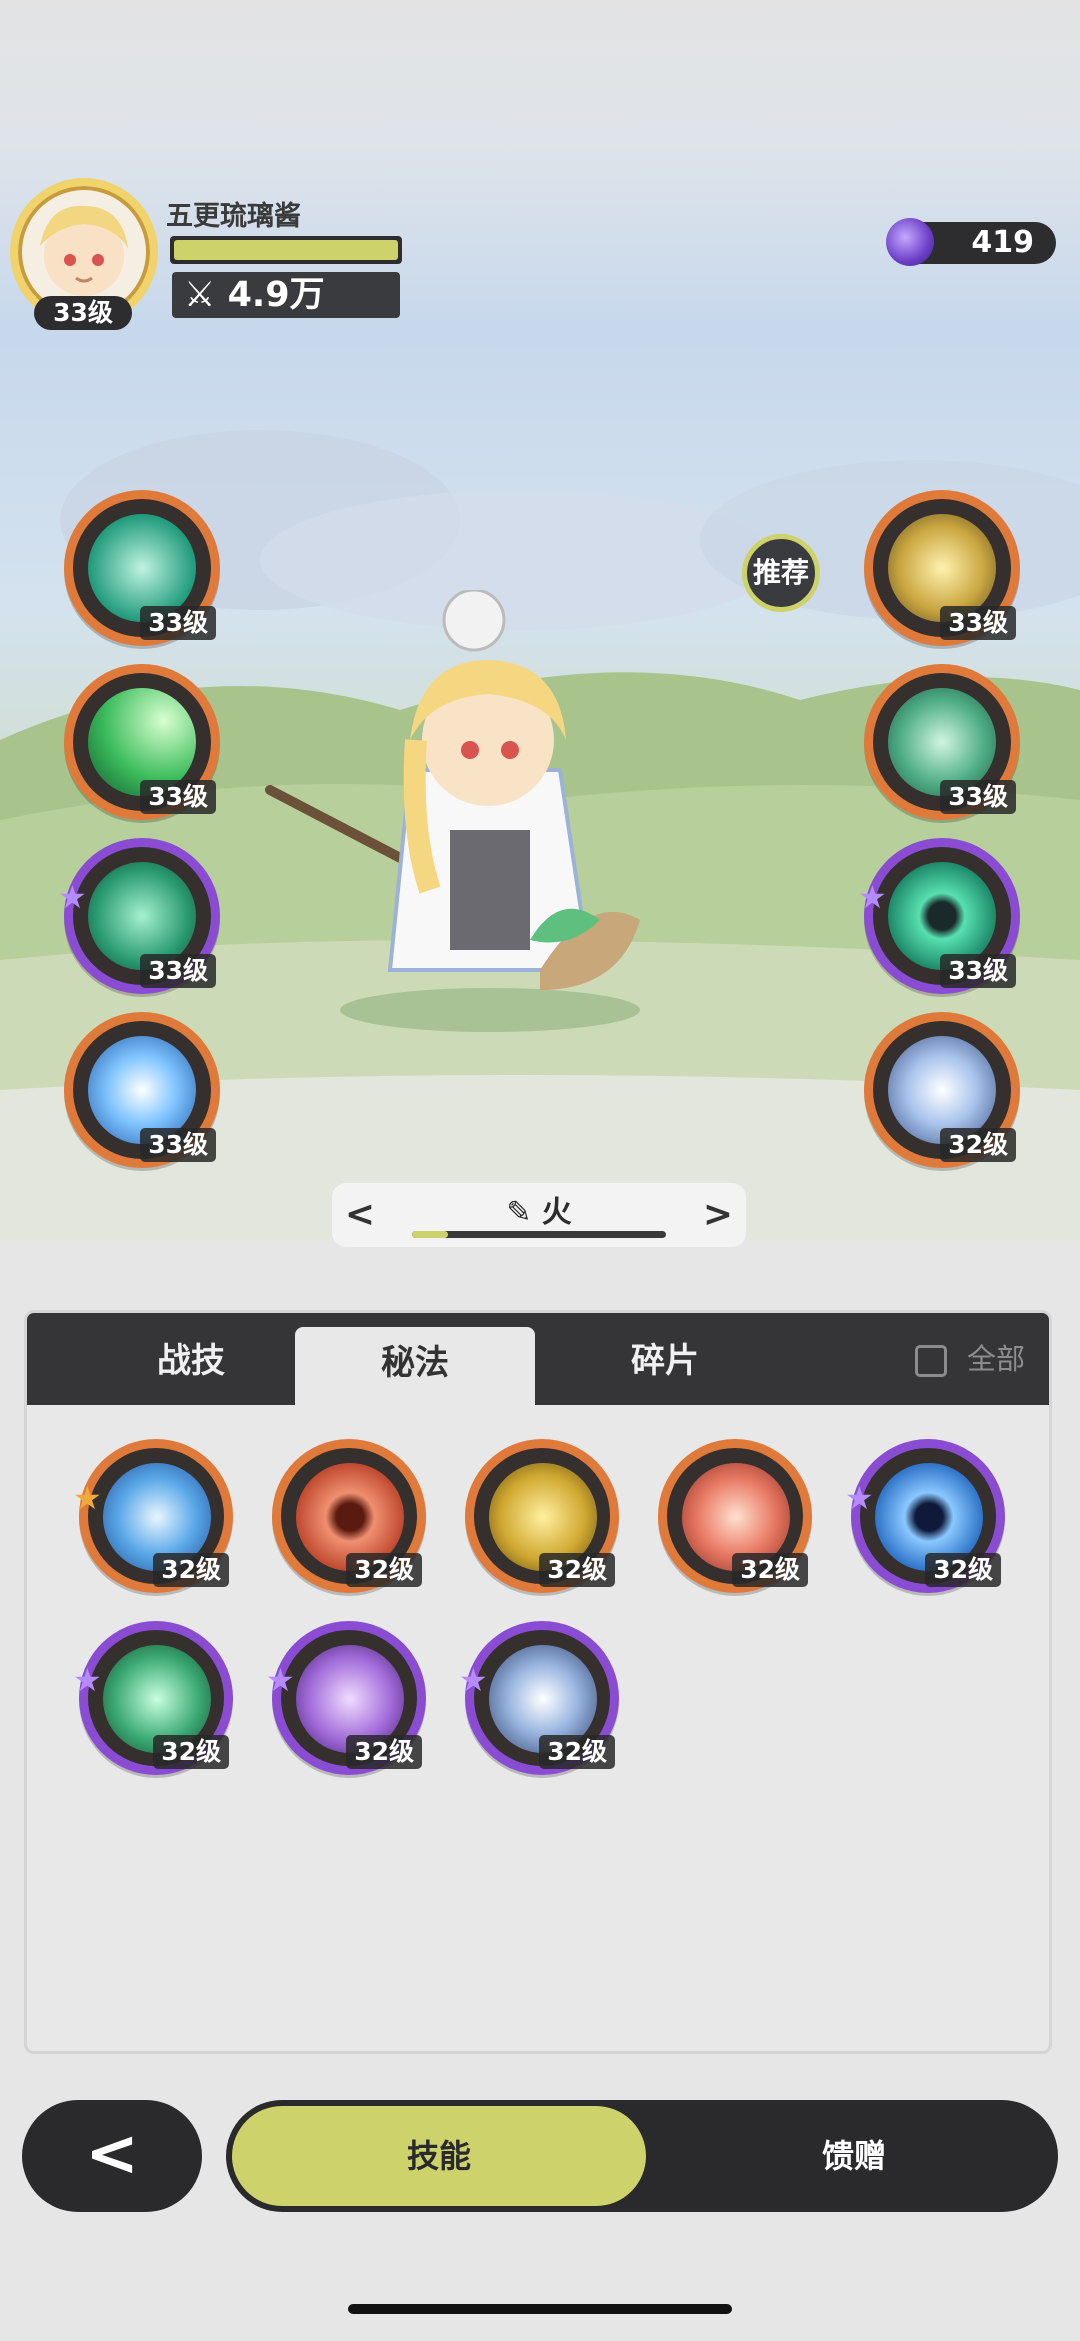 The image size is (1080, 2341). I want to click on show-all-label: 全部, so click(995, 1359).